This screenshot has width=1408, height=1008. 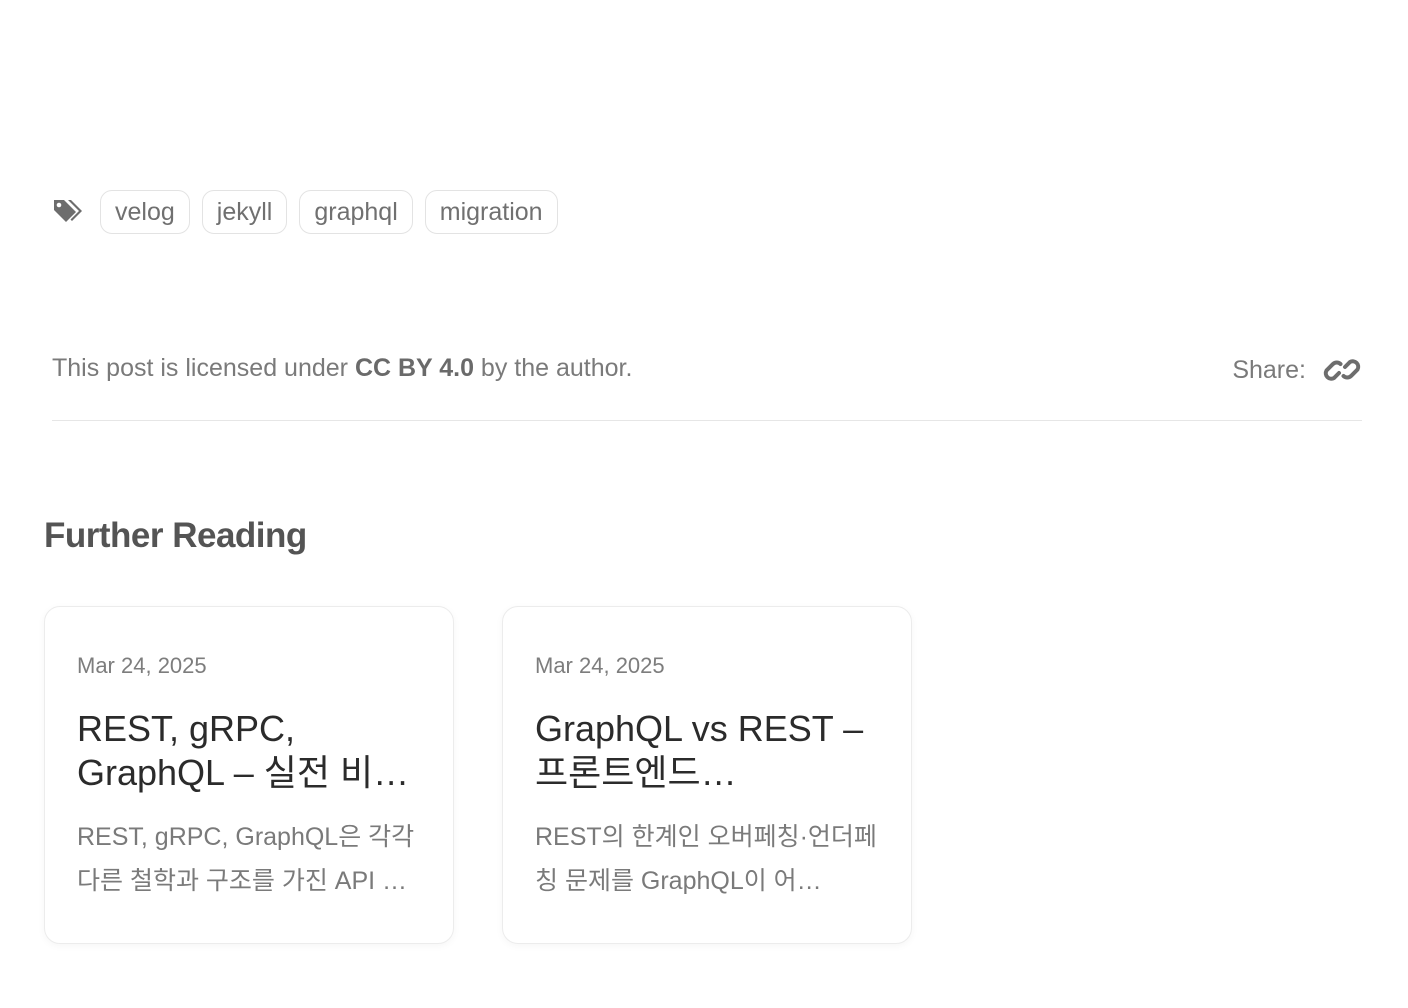 What do you see at coordinates (1342, 370) in the screenshot?
I see `link-icon` at bounding box center [1342, 370].